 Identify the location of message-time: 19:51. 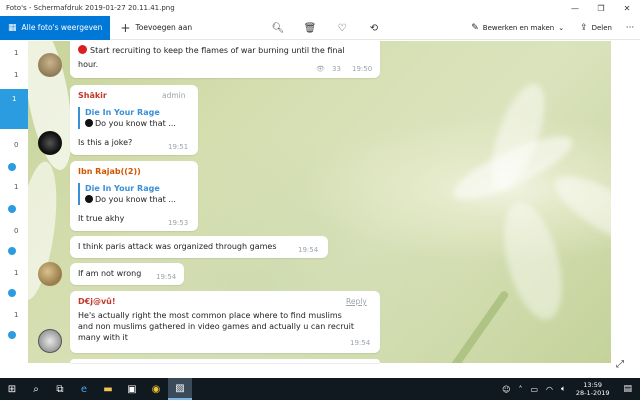
(178, 147).